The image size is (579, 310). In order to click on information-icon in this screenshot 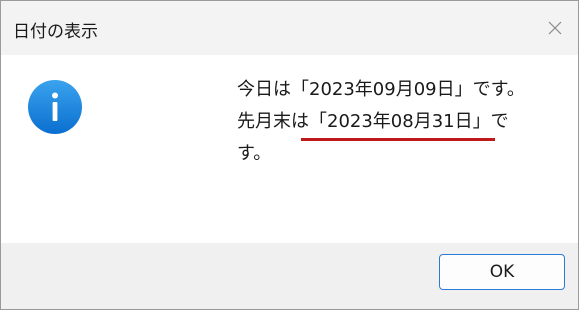, I will do `click(55, 107)`.